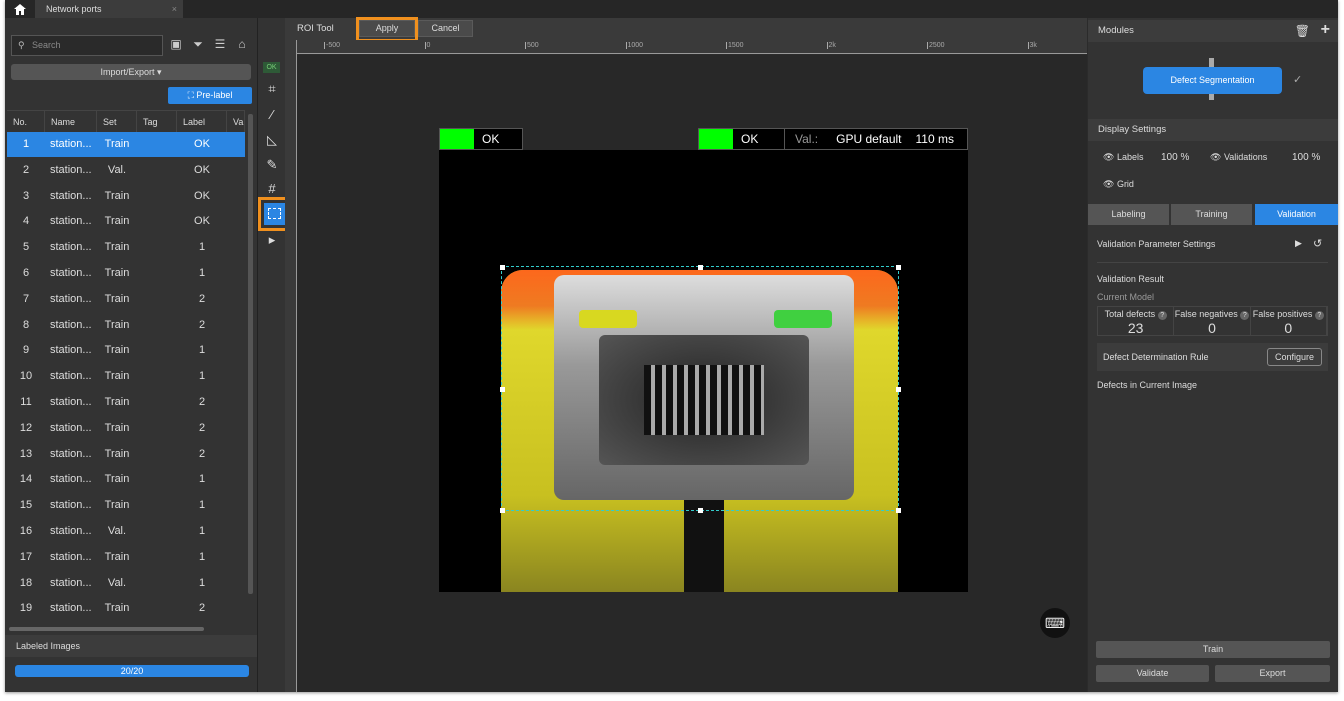  Describe the element at coordinates (87, 45) in the screenshot. I see `search-input: ⚲ Search` at that location.